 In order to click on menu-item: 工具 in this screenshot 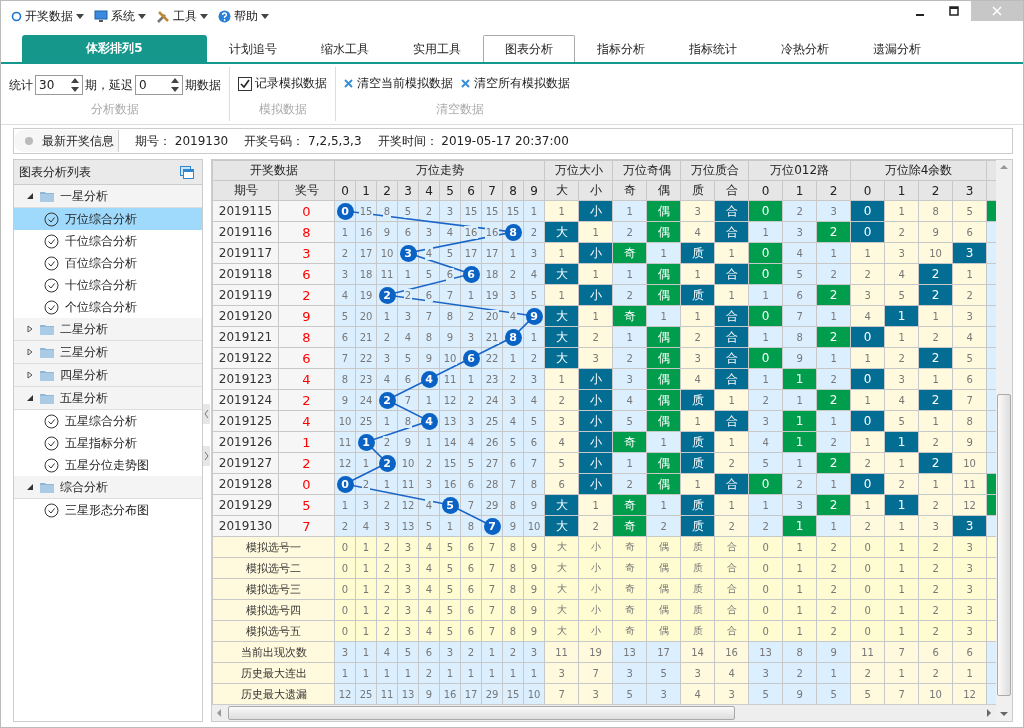, I will do `click(182, 16)`.